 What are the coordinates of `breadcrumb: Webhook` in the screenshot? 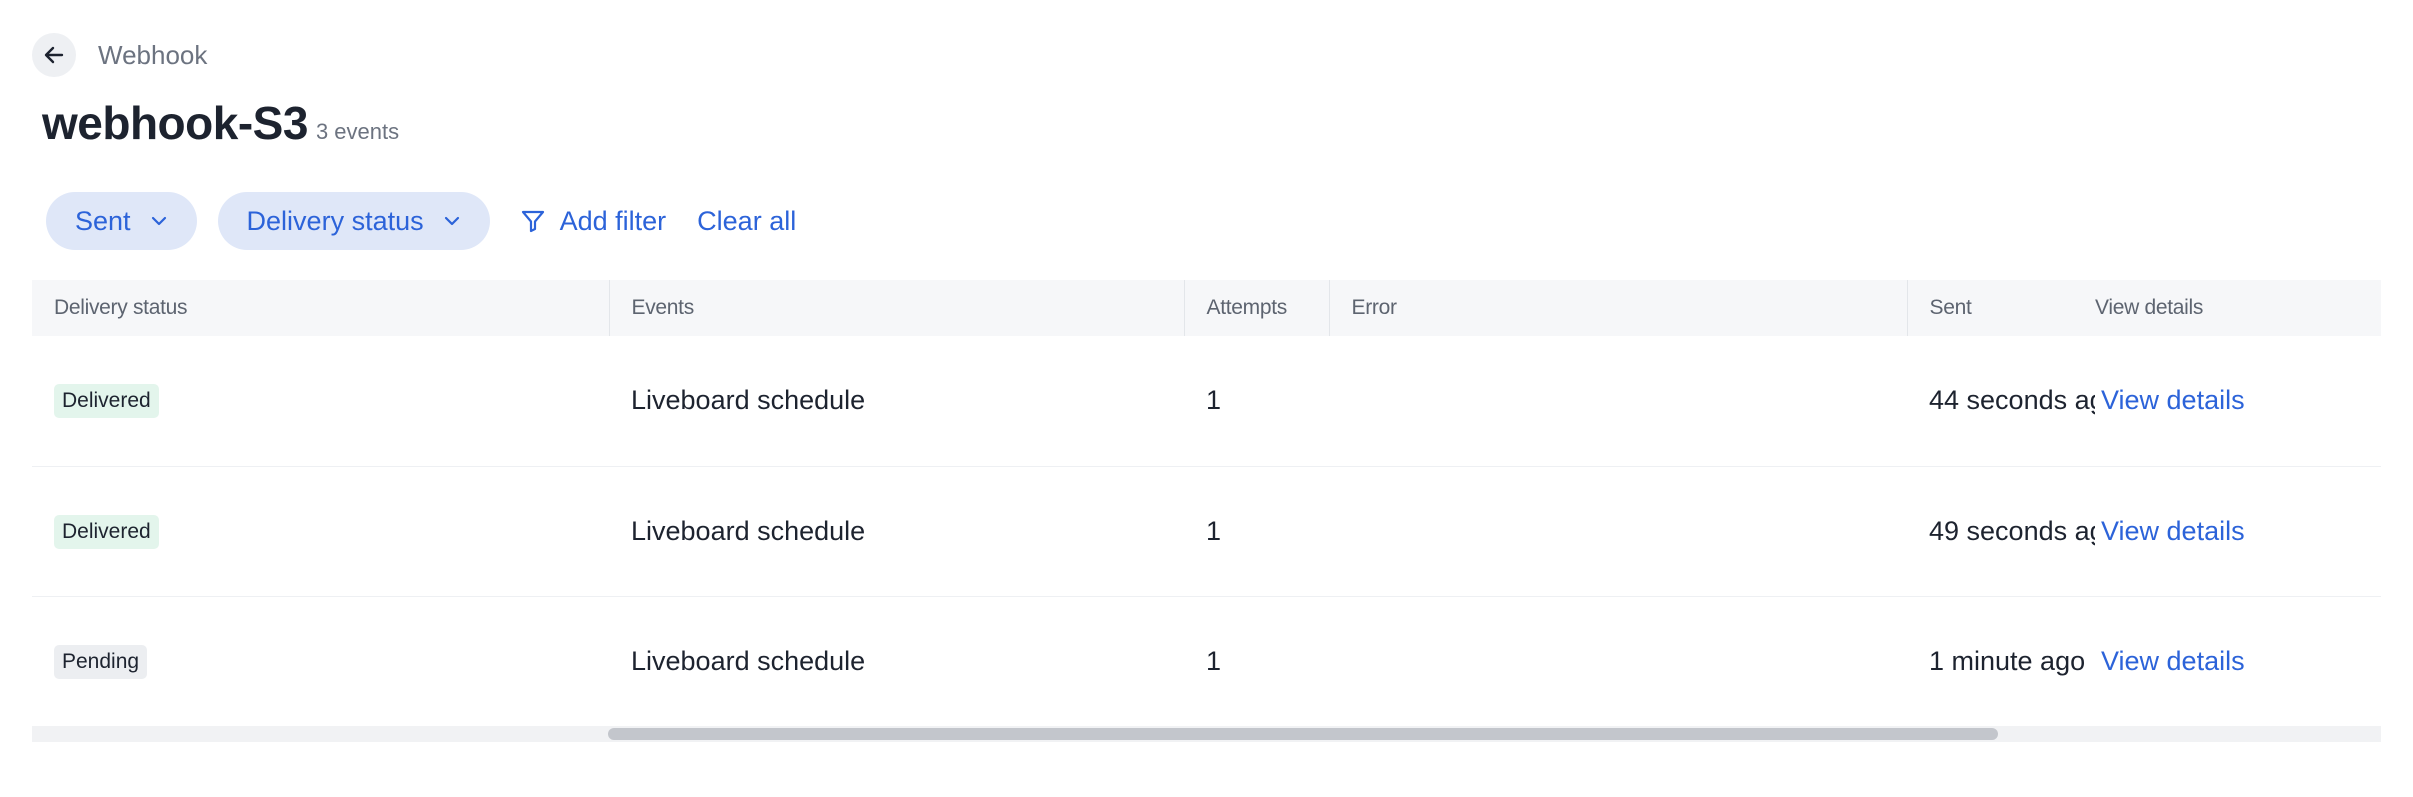 It's located at (119, 55).